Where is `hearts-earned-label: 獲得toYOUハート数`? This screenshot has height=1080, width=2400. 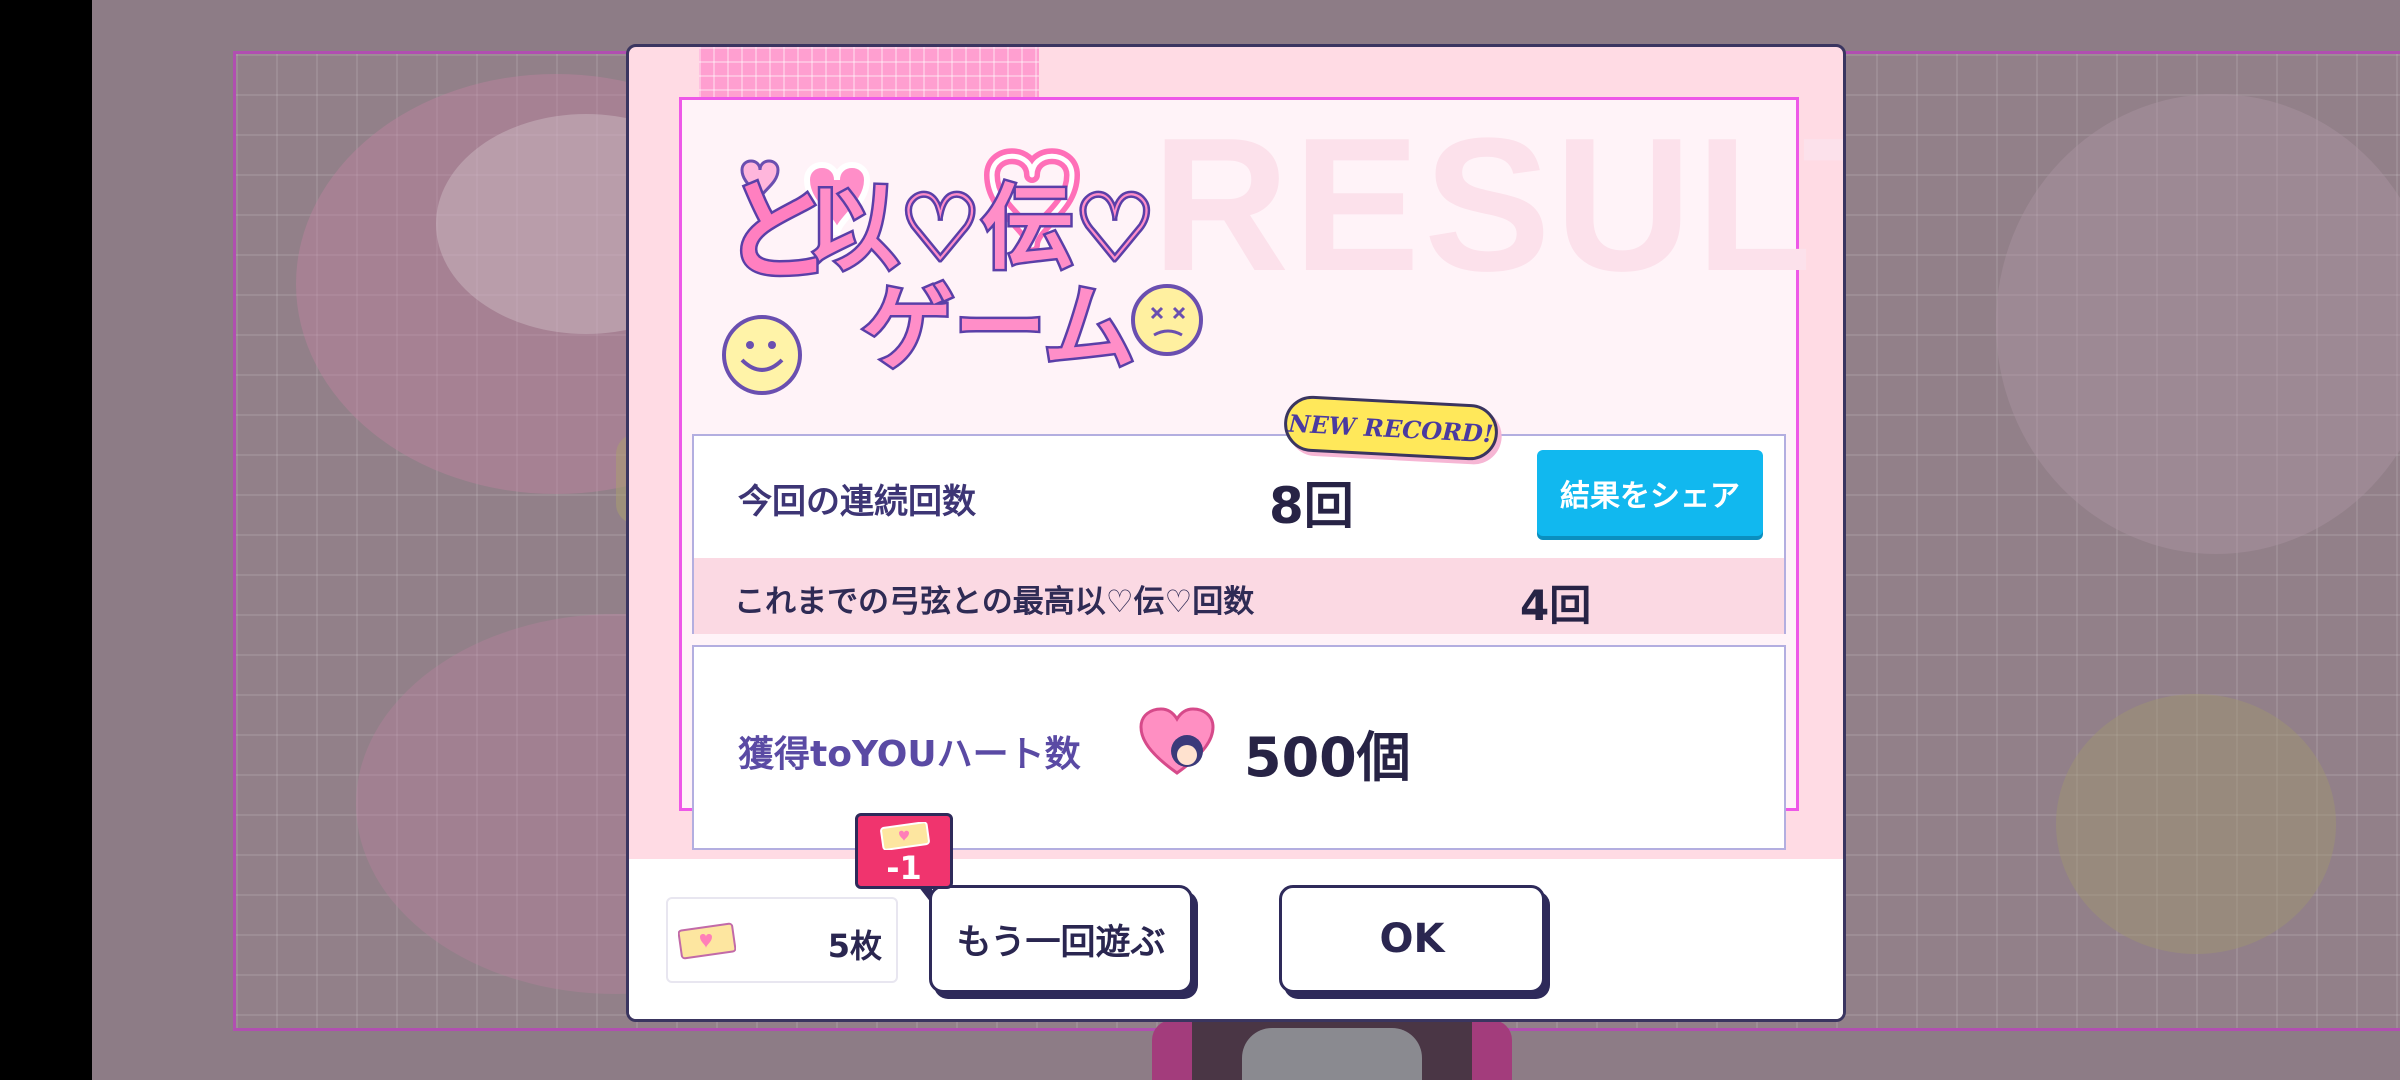
hearts-earned-label: 獲得toYOUハート数 is located at coordinates (909, 754).